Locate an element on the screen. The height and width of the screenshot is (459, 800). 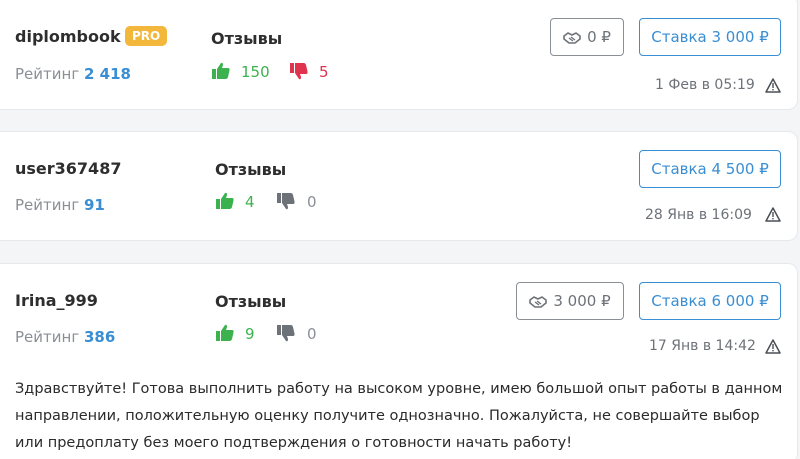
rating-value: 386 is located at coordinates (99, 337).